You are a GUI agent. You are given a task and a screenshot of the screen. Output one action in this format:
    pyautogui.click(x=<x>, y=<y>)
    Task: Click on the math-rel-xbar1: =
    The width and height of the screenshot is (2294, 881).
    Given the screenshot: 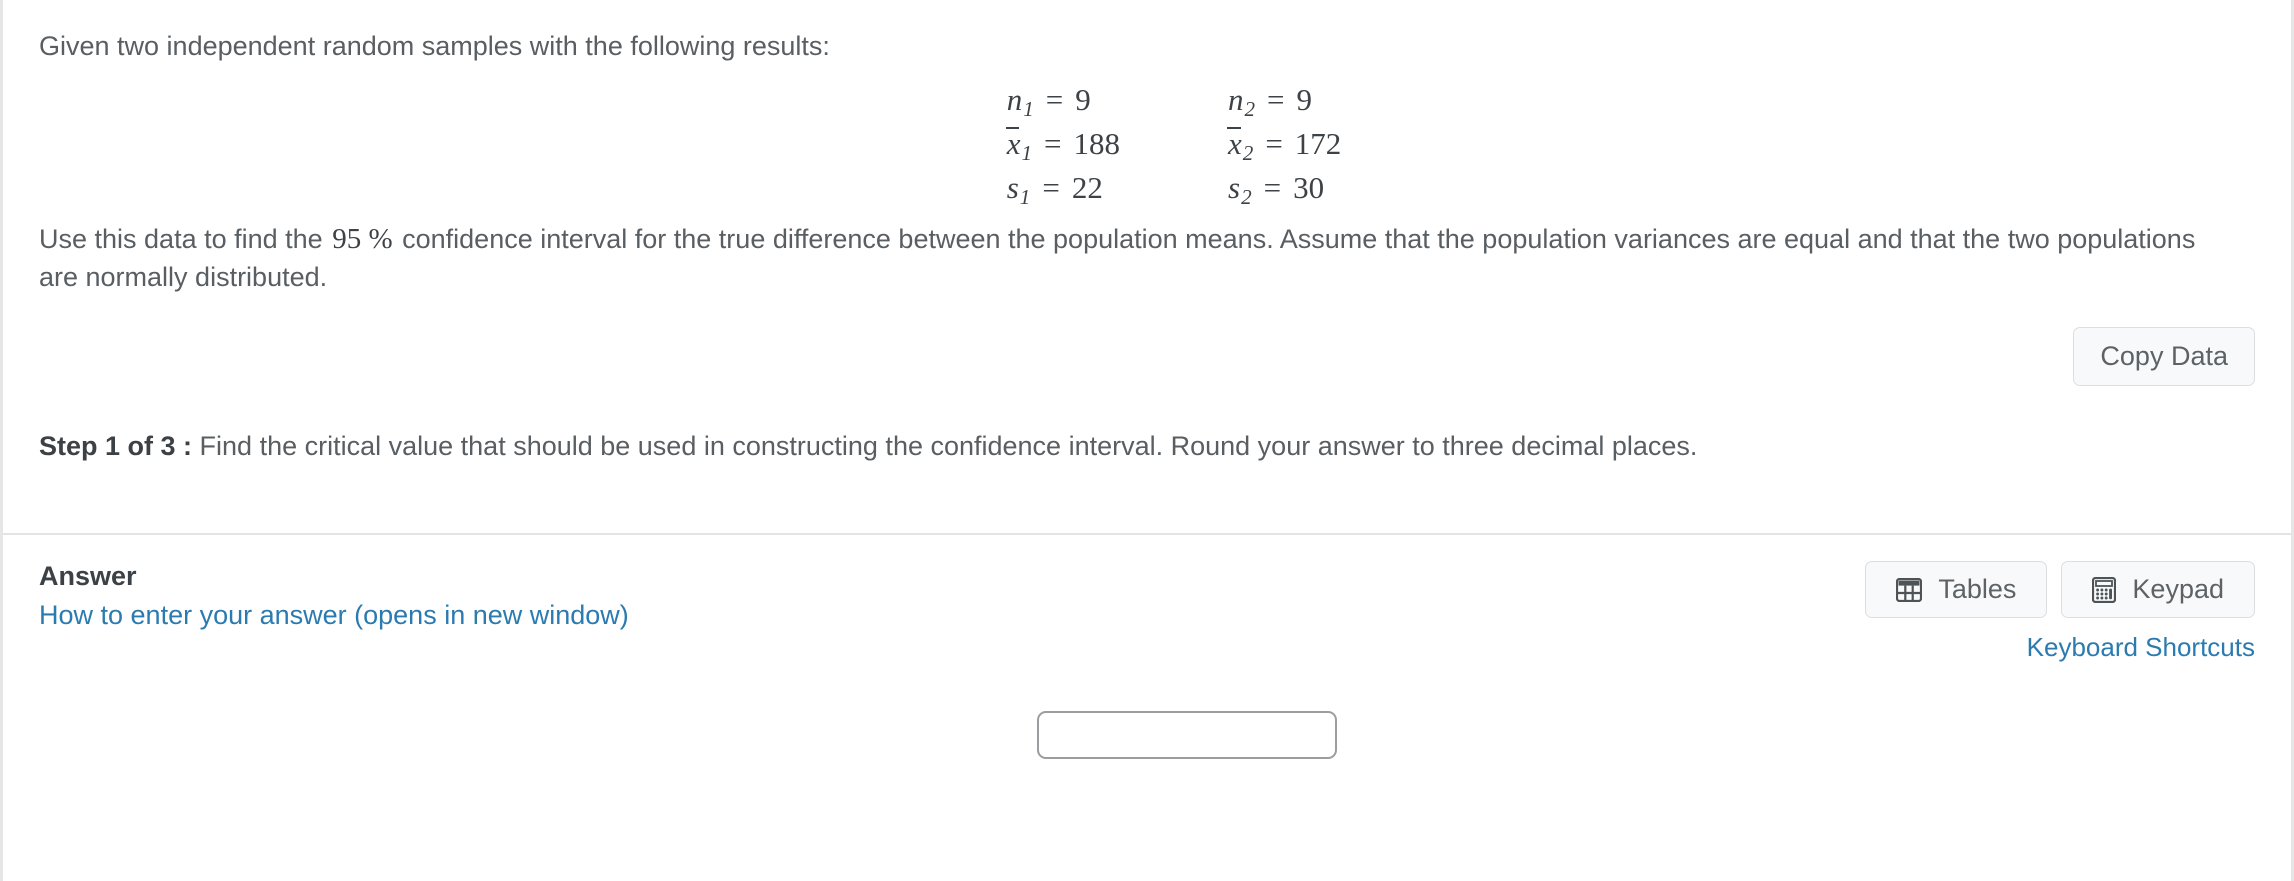 What is the action you would take?
    pyautogui.click(x=1053, y=144)
    